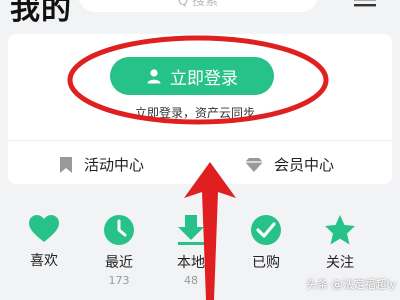 The width and height of the screenshot is (400, 300). I want to click on nav-label-purchased: 已购, so click(266, 263).